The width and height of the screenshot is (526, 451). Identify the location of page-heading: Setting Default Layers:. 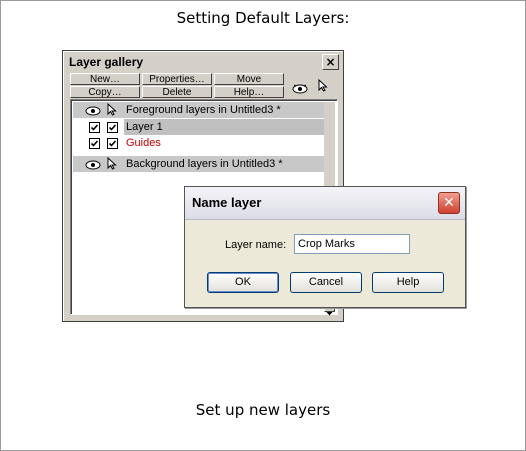
(263, 18).